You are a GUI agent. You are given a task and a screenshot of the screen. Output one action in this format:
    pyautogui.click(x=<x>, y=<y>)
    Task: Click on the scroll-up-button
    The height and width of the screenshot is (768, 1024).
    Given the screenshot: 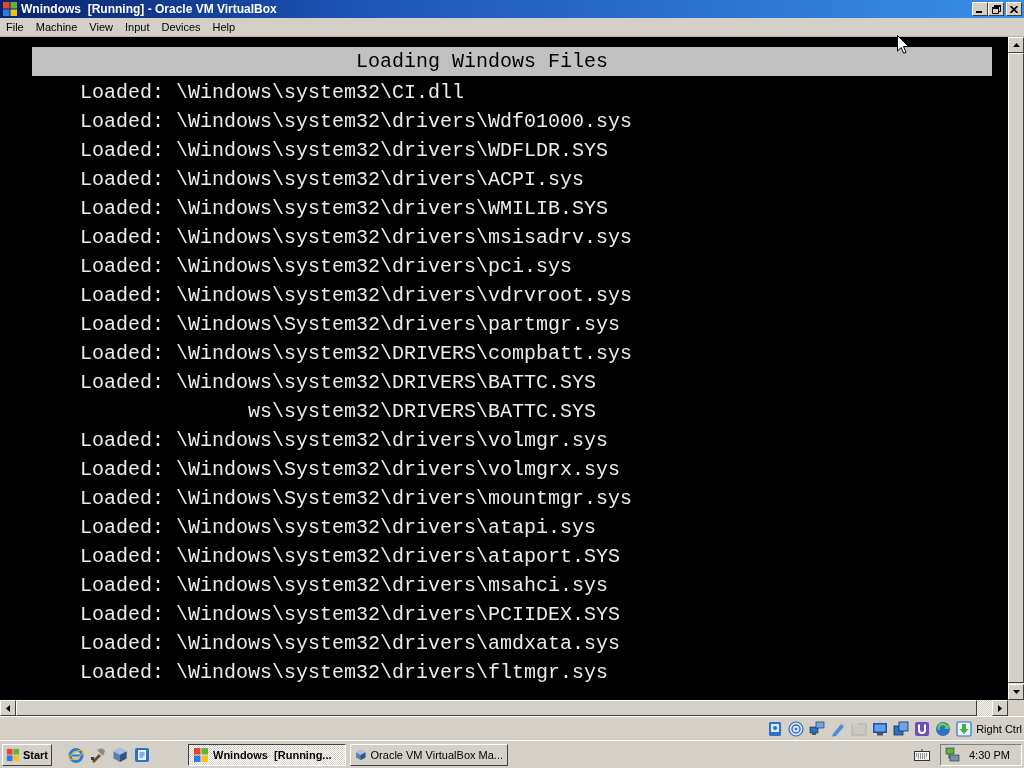 What is the action you would take?
    pyautogui.click(x=1016, y=45)
    